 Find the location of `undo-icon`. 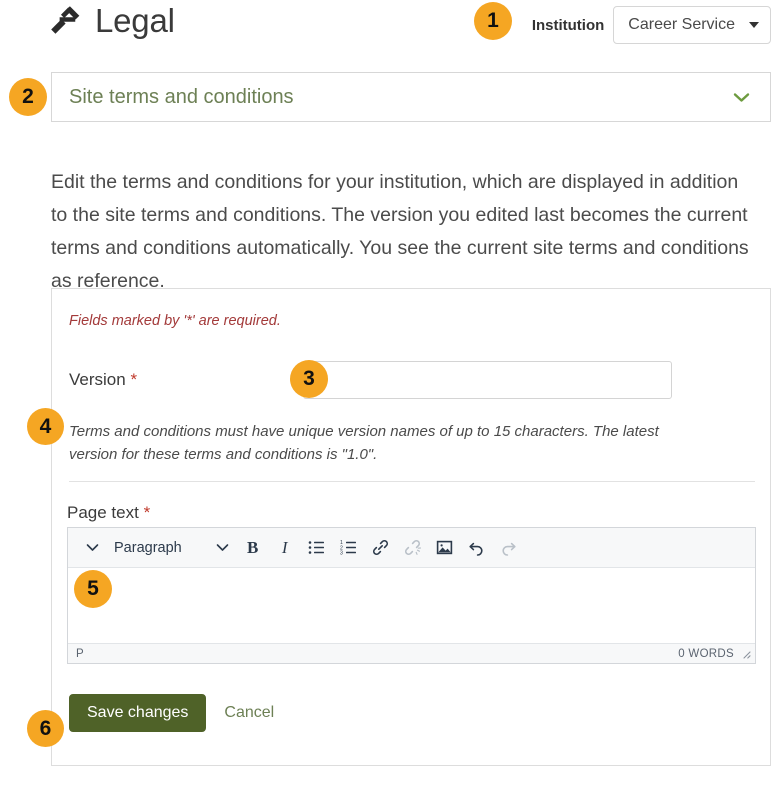

undo-icon is located at coordinates (476, 547).